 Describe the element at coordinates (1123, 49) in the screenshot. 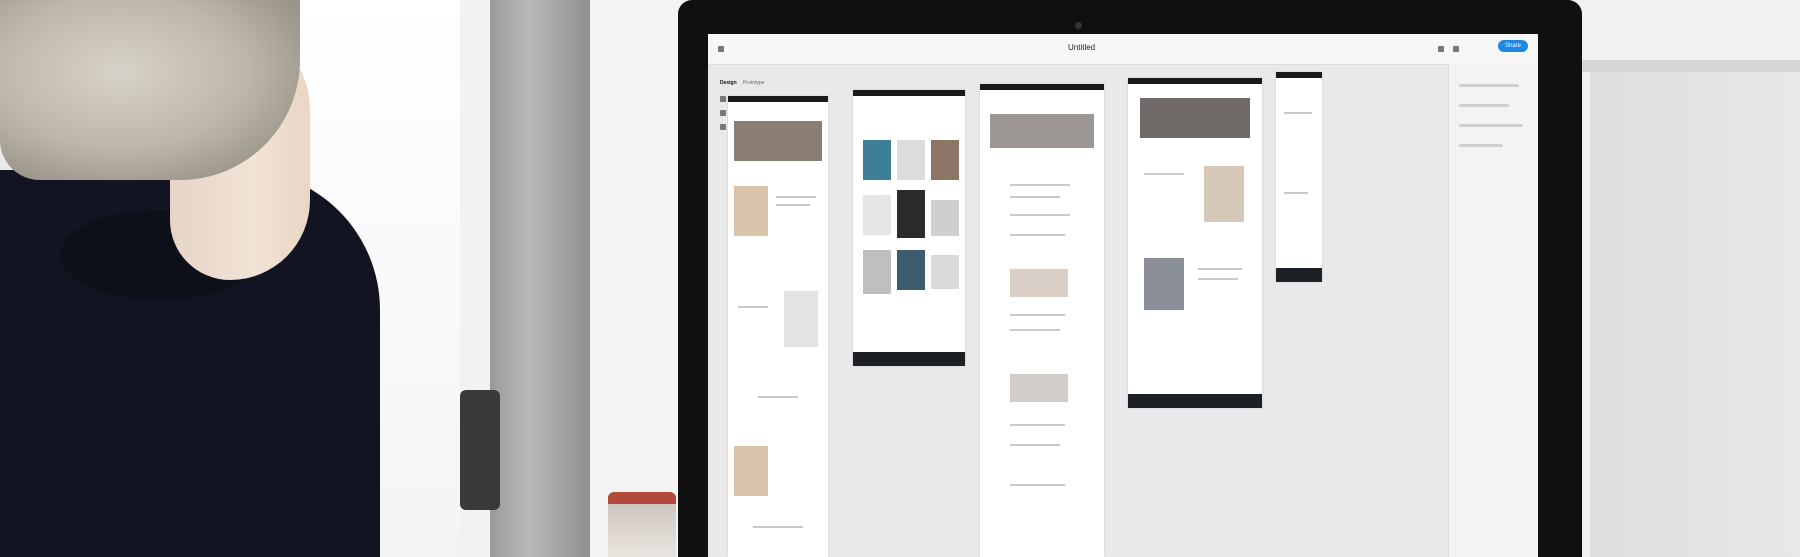

I see `app-toolbar: Untitled Share` at that location.